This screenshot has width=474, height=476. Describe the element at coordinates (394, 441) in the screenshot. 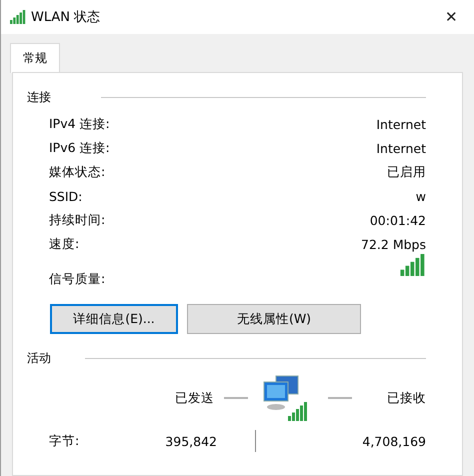

I see `bytes-received: 4,708,169` at that location.